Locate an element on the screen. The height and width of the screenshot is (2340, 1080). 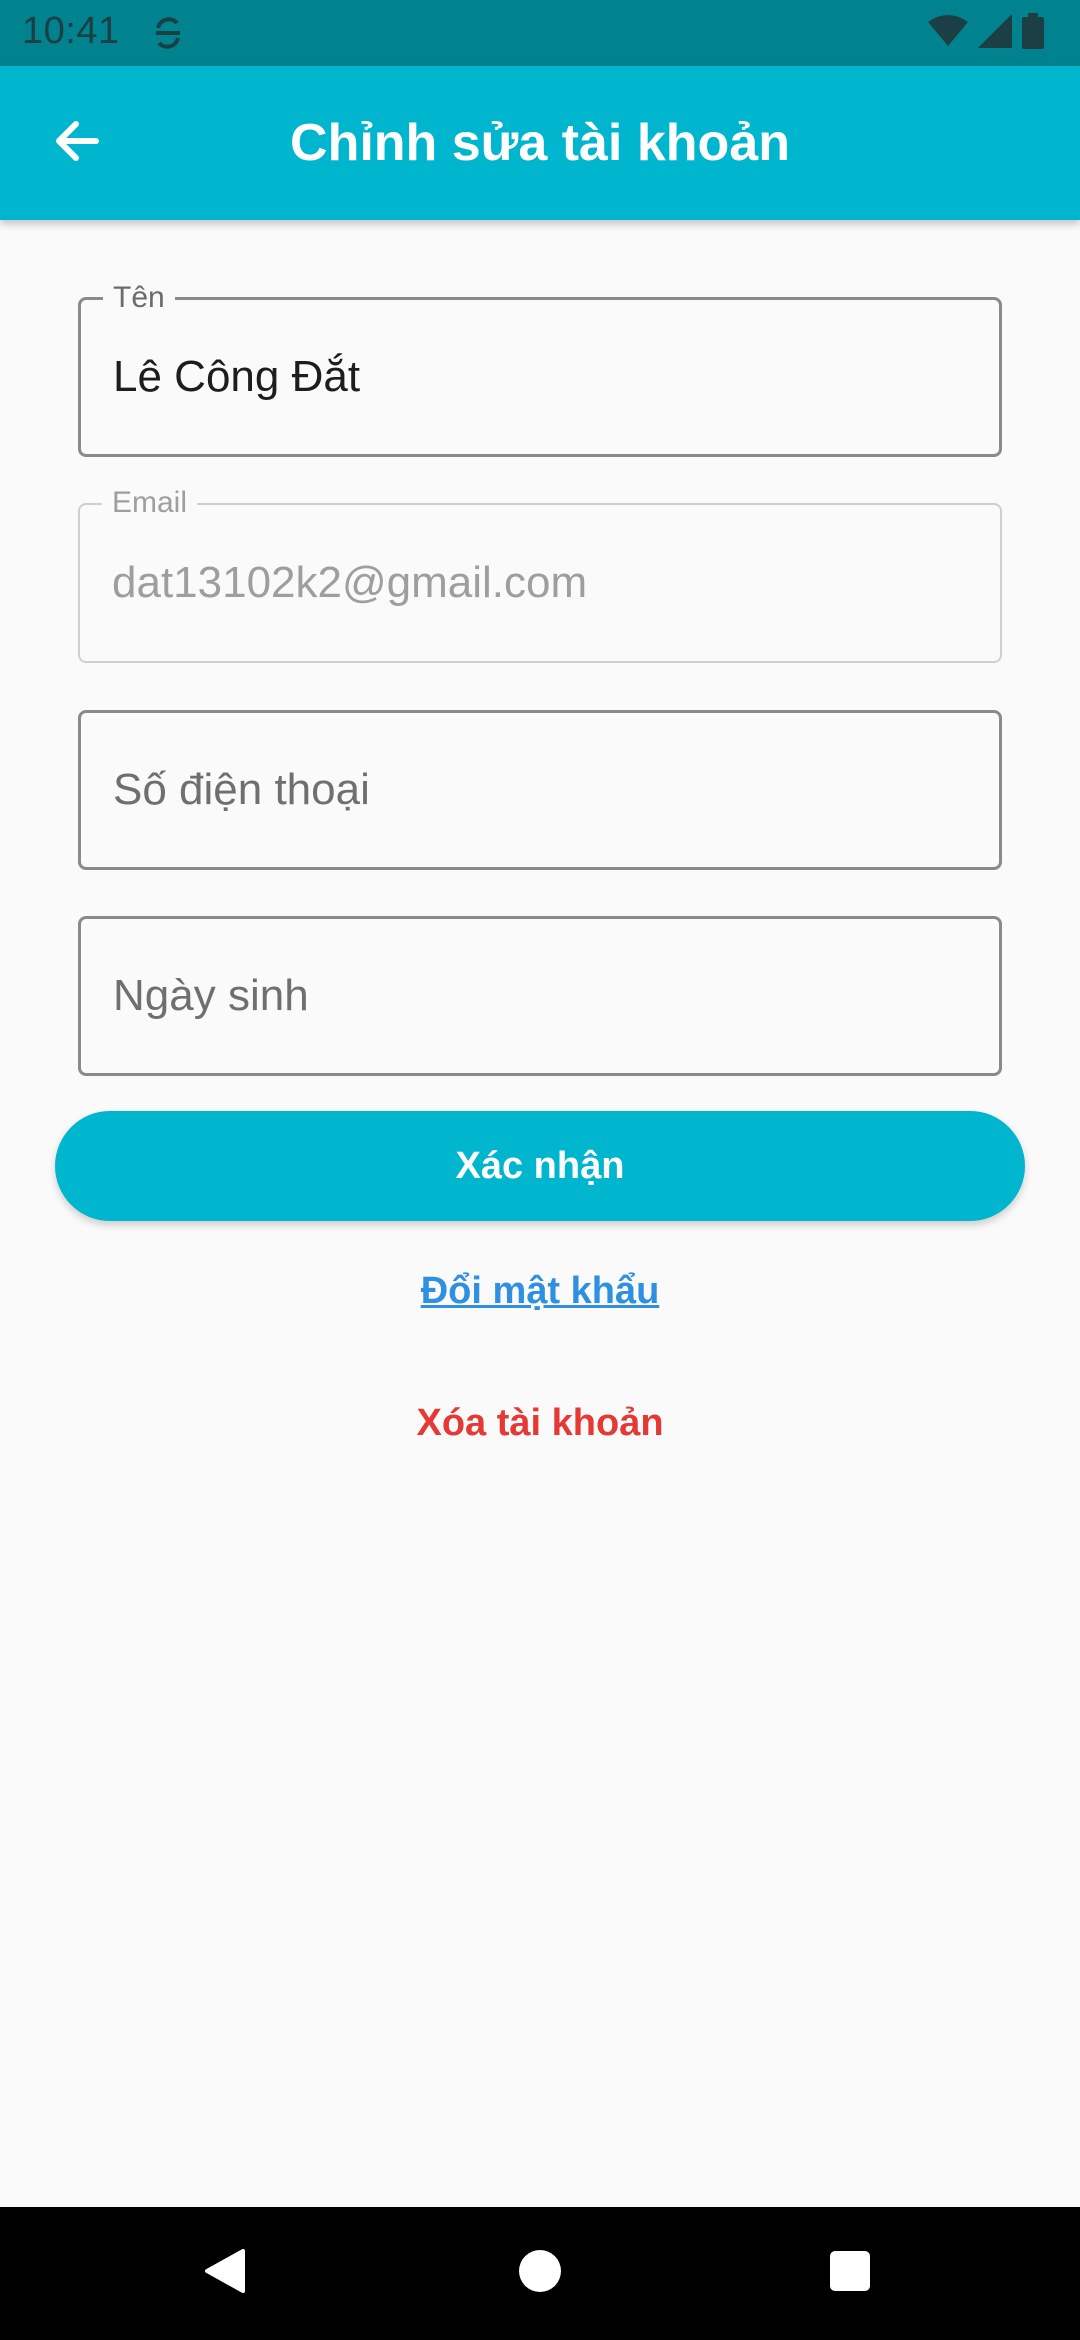
change-password-link: Đổi mật khẩu is located at coordinates (540, 1291).